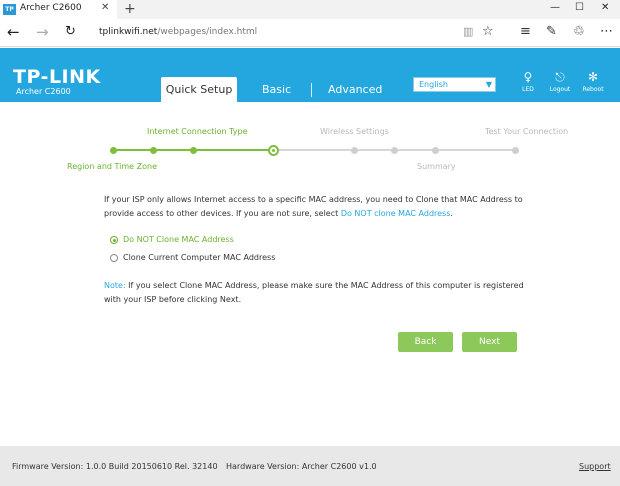  Describe the element at coordinates (528, 77) in the screenshot. I see `led-bulb-icon: ♀` at that location.